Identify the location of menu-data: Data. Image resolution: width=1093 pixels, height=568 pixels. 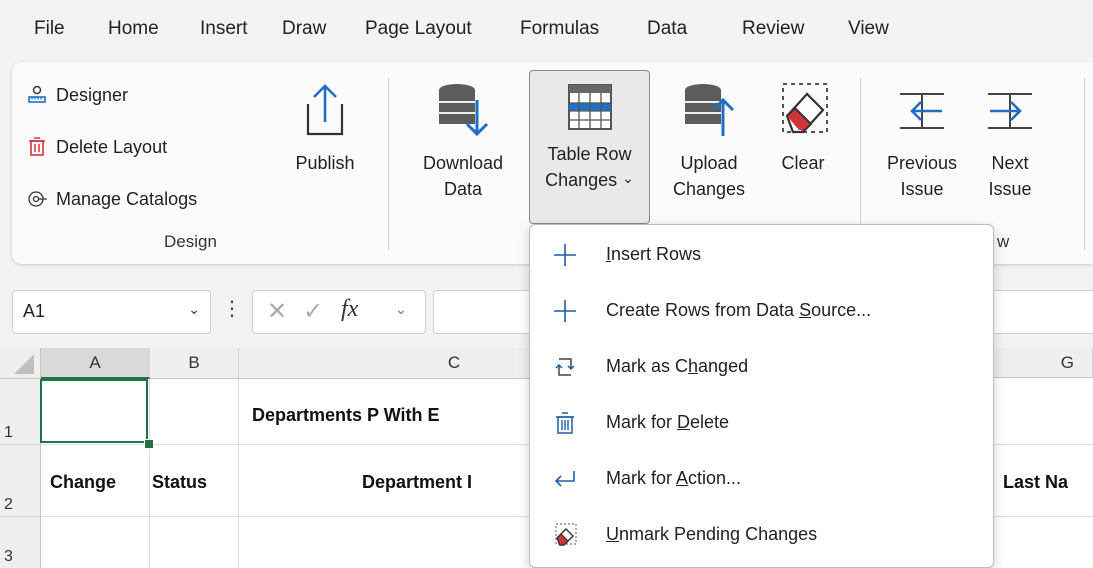
(667, 29).